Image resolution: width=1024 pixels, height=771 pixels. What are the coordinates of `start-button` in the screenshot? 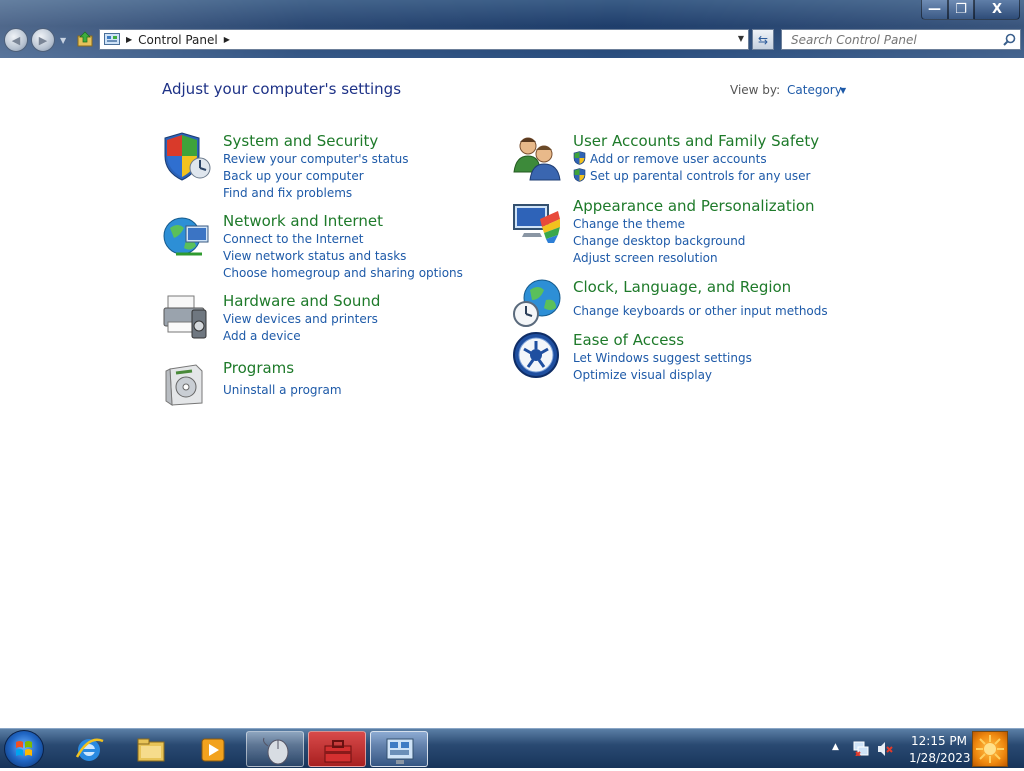 It's located at (24, 749).